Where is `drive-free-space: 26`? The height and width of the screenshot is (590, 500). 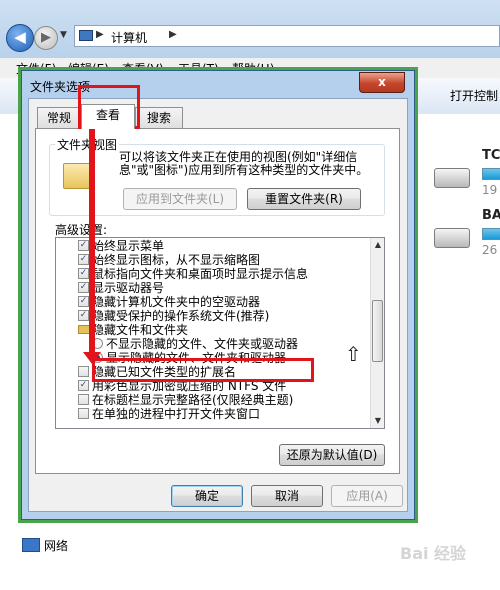 drive-free-space: 26 is located at coordinates (490, 250).